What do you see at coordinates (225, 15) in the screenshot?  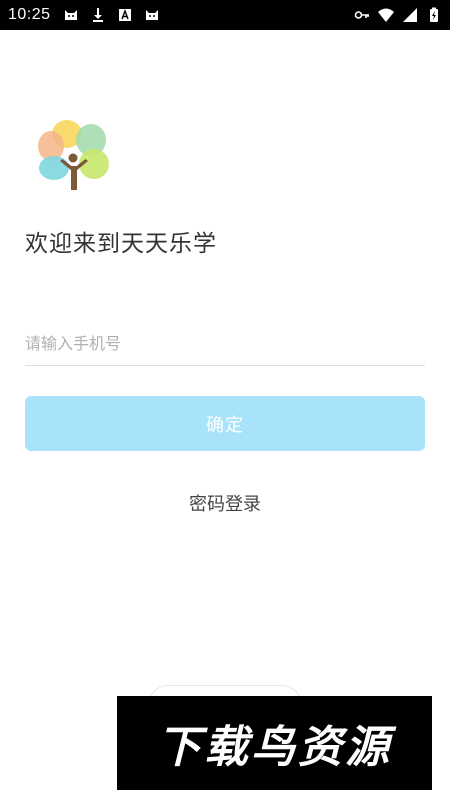 I see `status-bar: 10:25` at bounding box center [225, 15].